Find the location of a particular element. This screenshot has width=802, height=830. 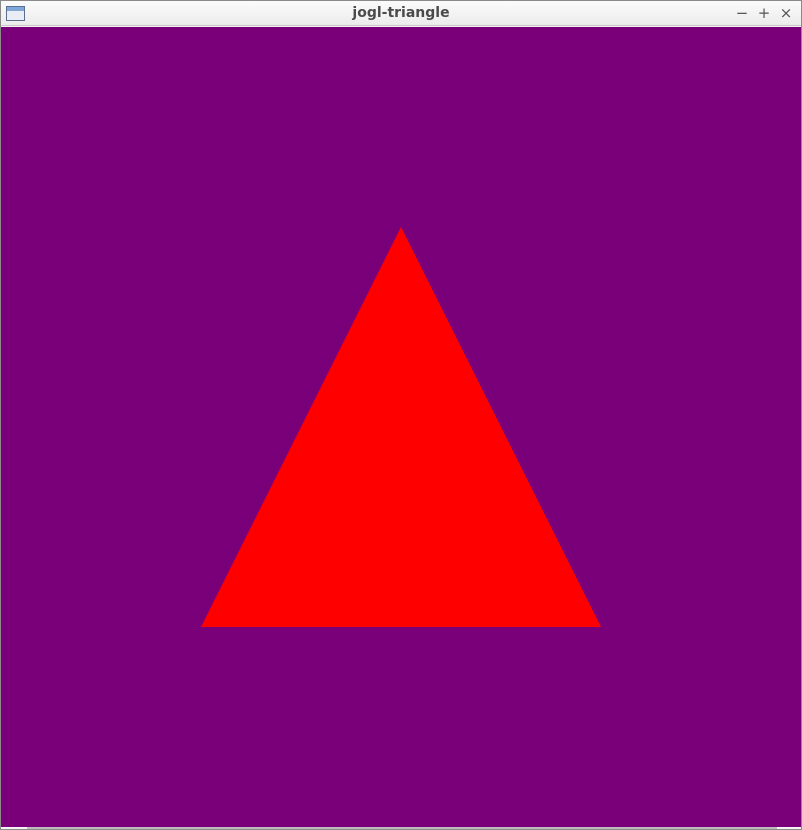

window-title: jogl-triangle is located at coordinates (401, 13).